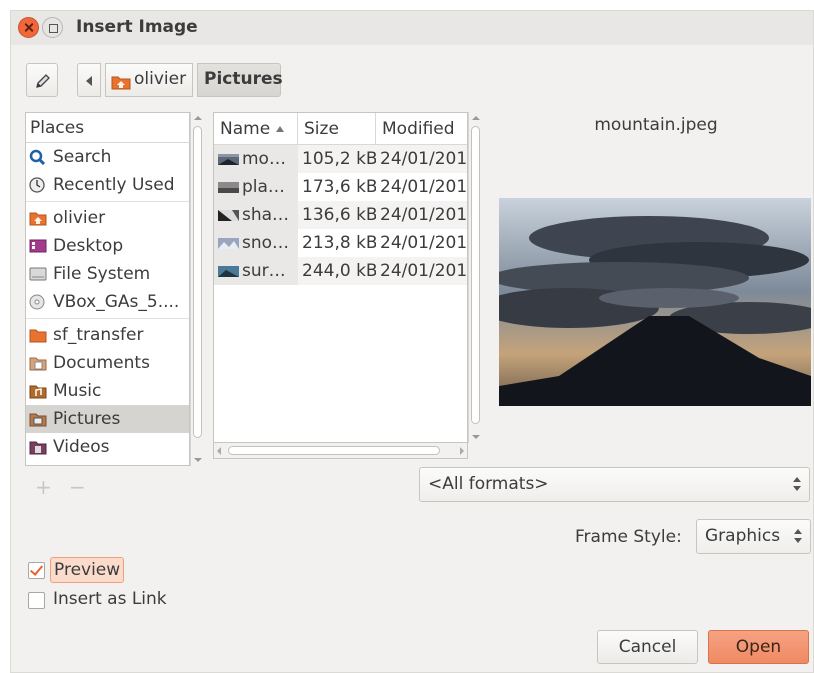 Image resolution: width=814 pixels, height=673 pixels. Describe the element at coordinates (107, 218) in the screenshot. I see `sidebar-item-olivier: olivier` at that location.